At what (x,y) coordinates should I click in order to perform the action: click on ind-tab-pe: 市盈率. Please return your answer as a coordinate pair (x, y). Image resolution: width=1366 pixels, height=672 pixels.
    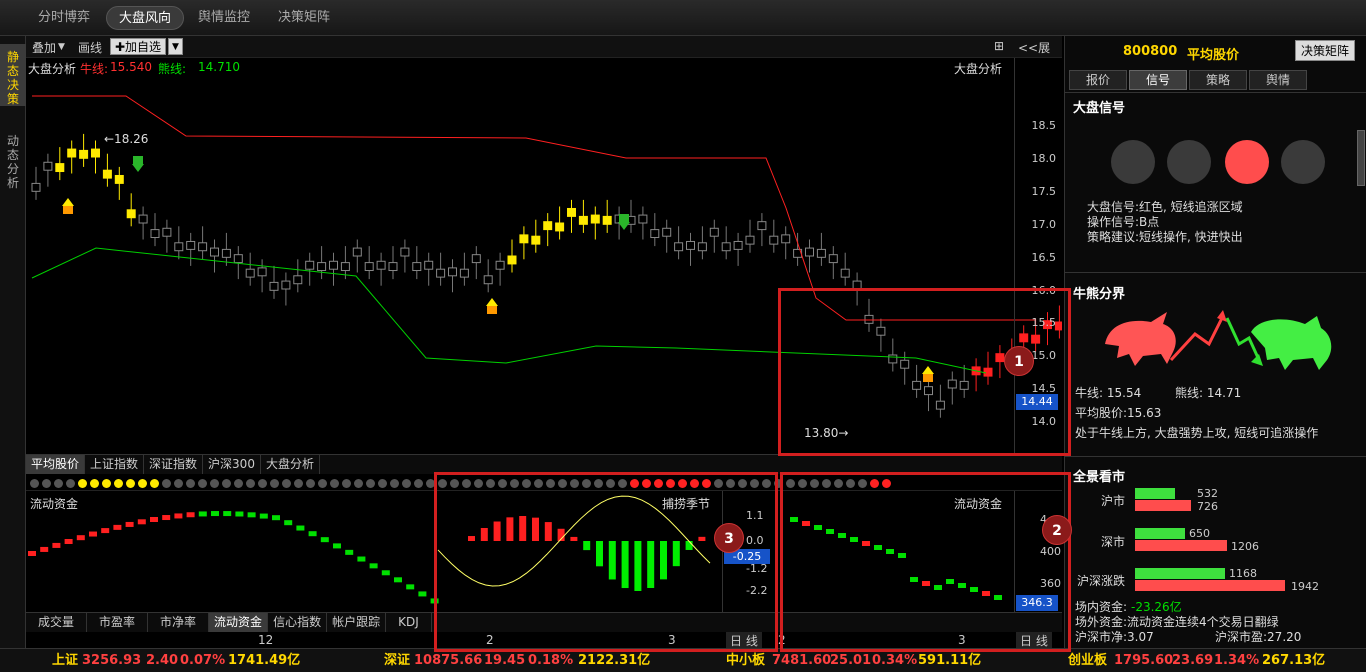
    Looking at the image, I should click on (118, 622).